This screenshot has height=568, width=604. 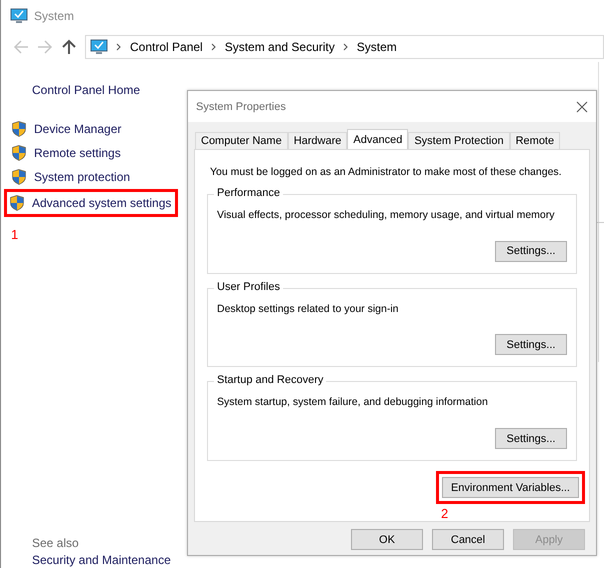 What do you see at coordinates (387, 539) in the screenshot?
I see `dialog-button: OK` at bounding box center [387, 539].